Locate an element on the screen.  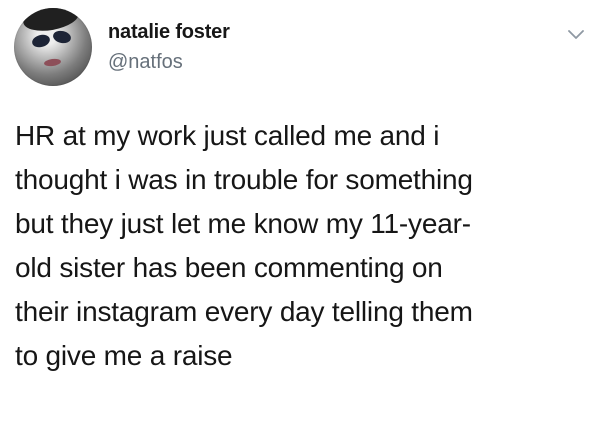
tweet-text-line: old sister has been commenting on is located at coordinates (229, 267).